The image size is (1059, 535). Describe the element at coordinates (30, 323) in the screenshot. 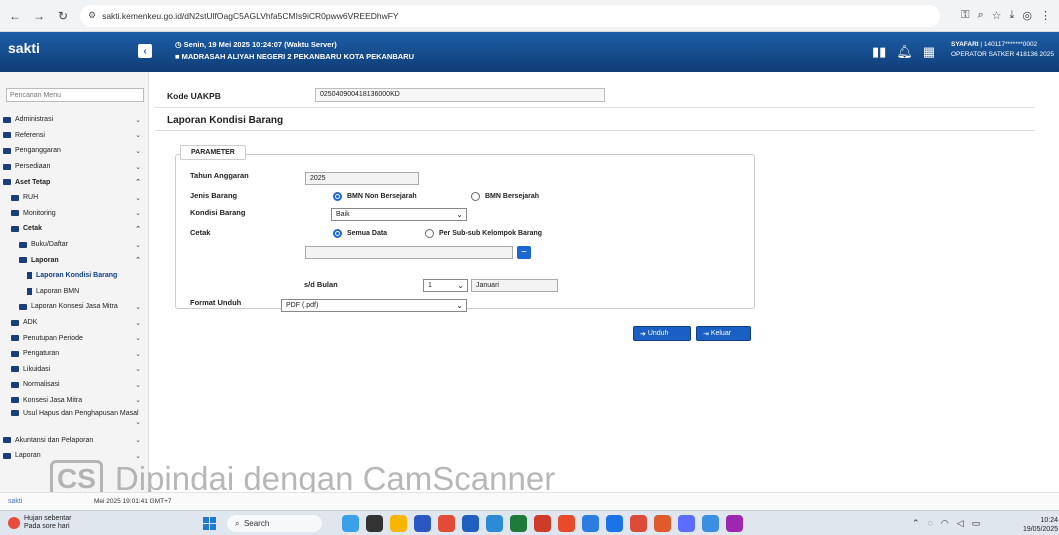

I see `sidebar-item-label: ADK` at that location.